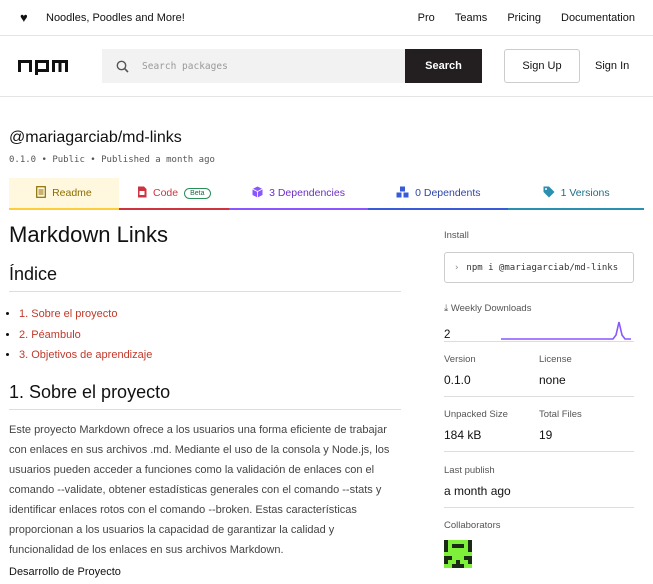 The image size is (653, 584). I want to click on license-label: License, so click(555, 359).